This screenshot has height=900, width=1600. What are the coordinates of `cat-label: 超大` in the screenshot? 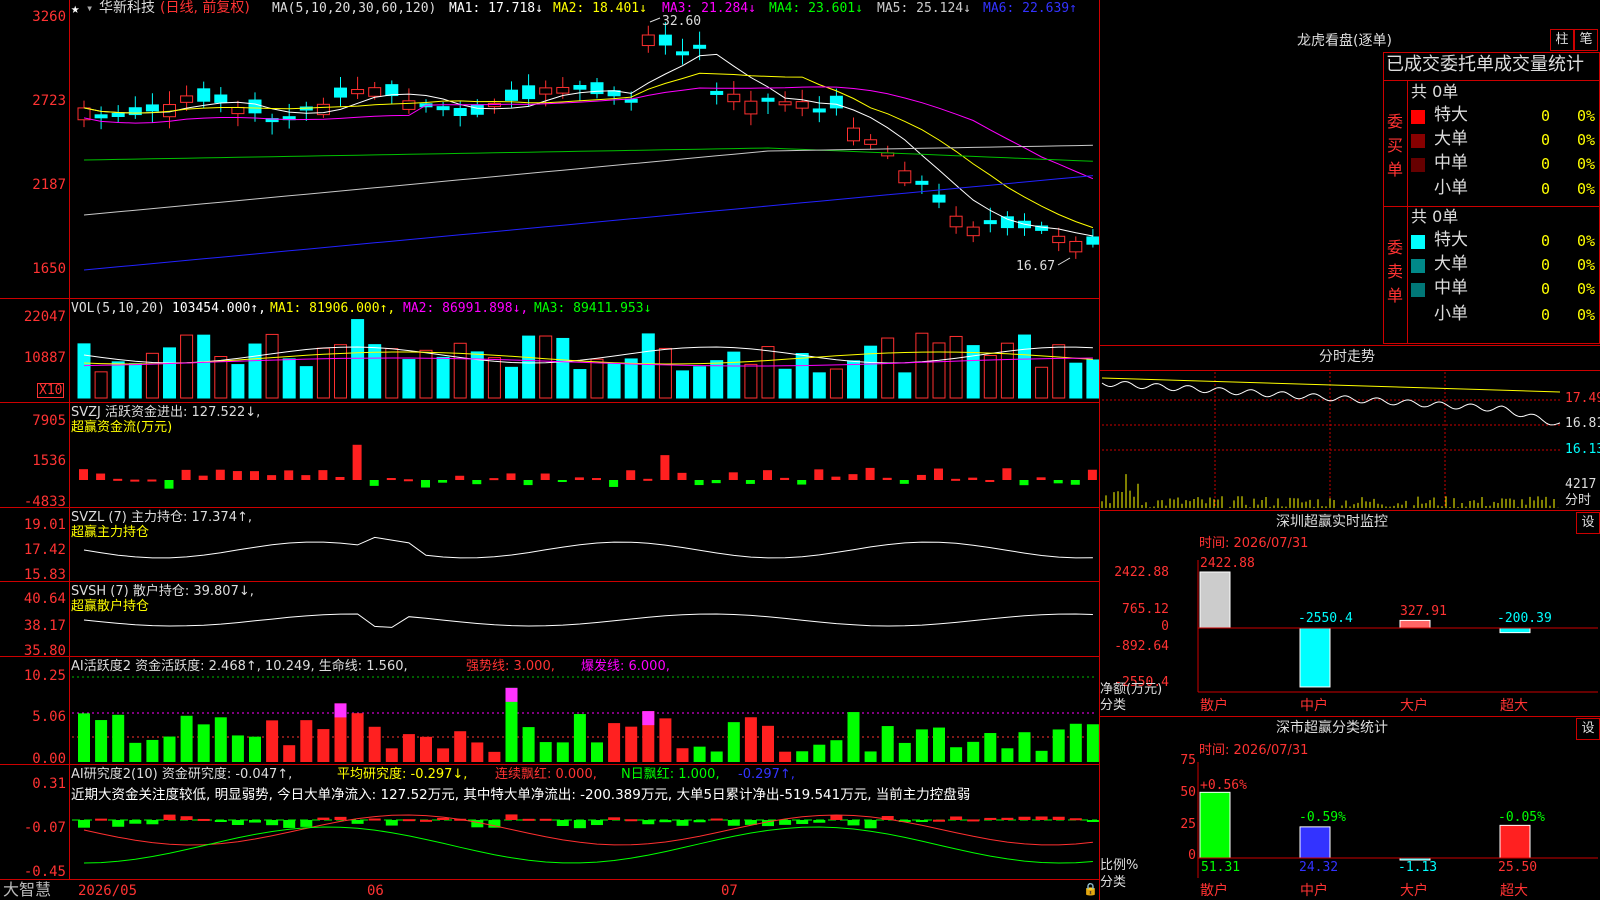 It's located at (1514, 706).